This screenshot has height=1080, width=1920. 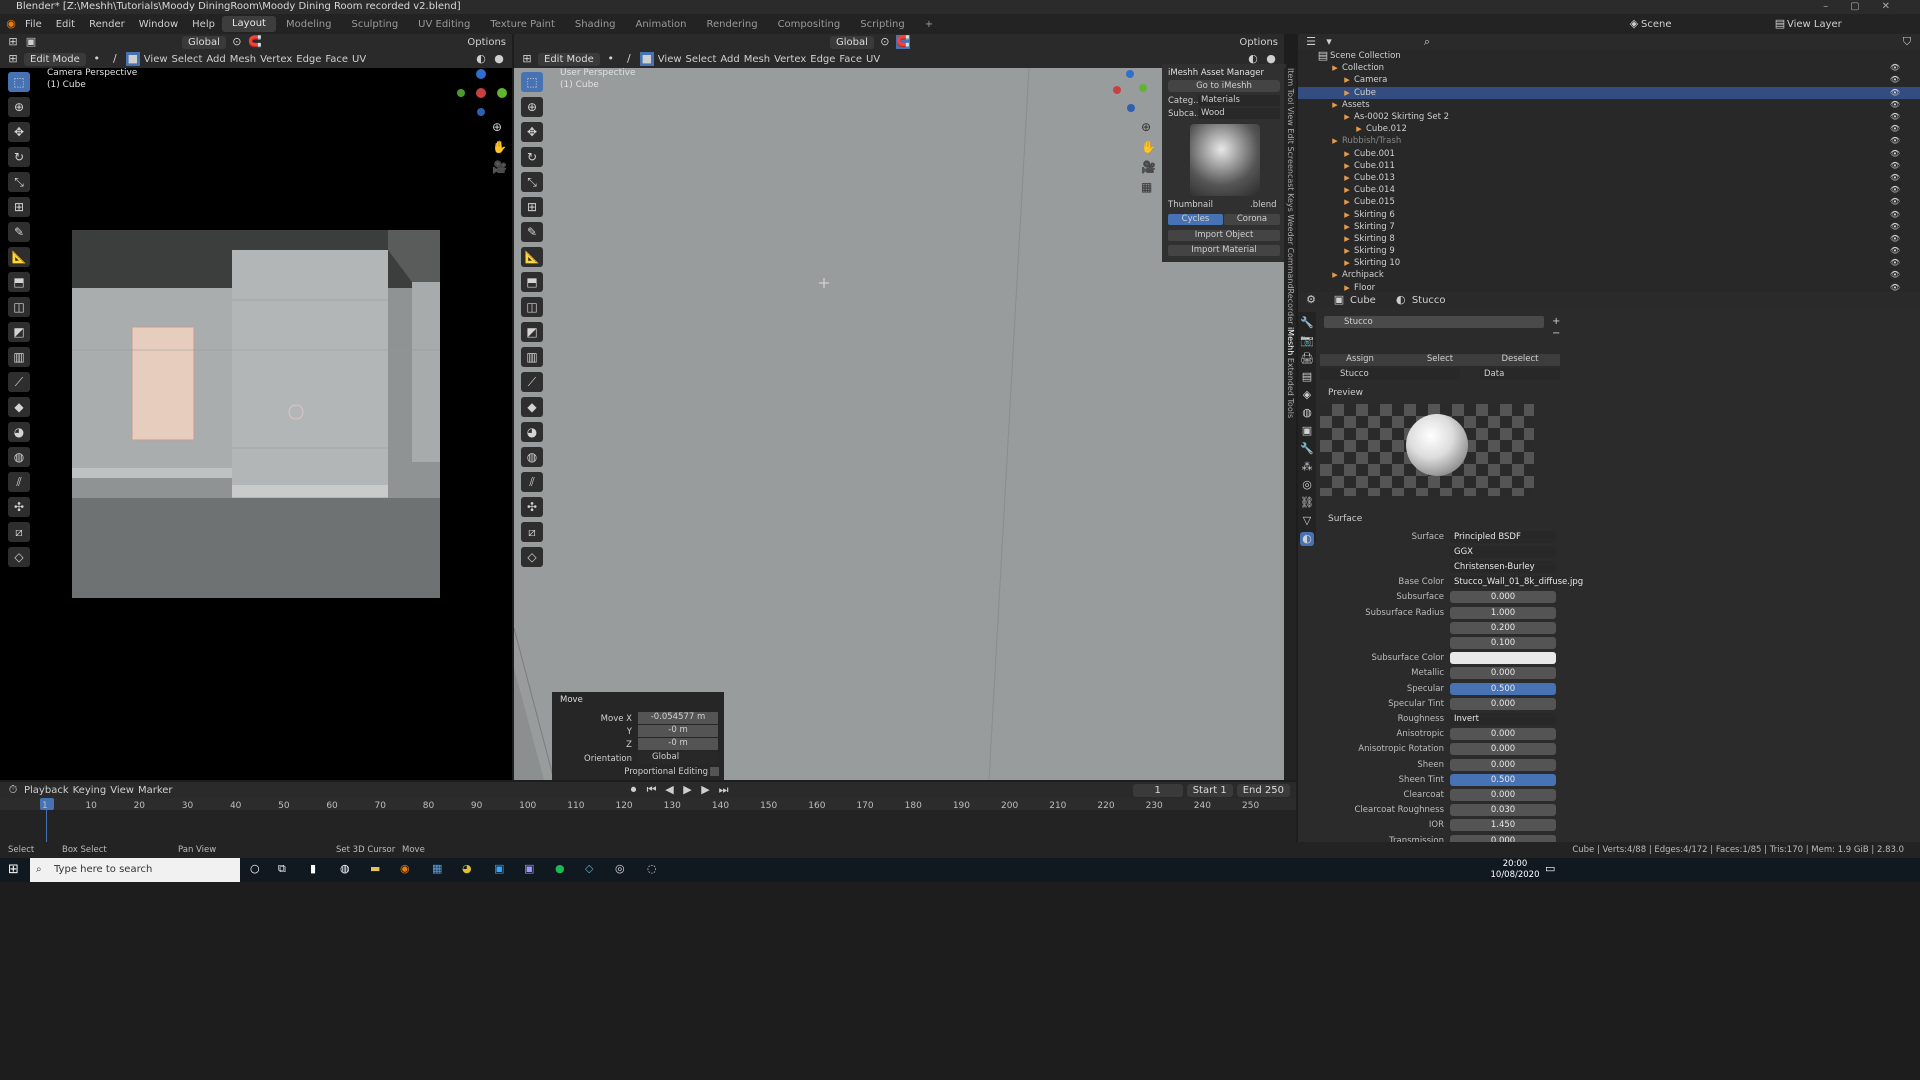 What do you see at coordinates (1311, 300) in the screenshot?
I see `properties-editor-icon: ⚙` at bounding box center [1311, 300].